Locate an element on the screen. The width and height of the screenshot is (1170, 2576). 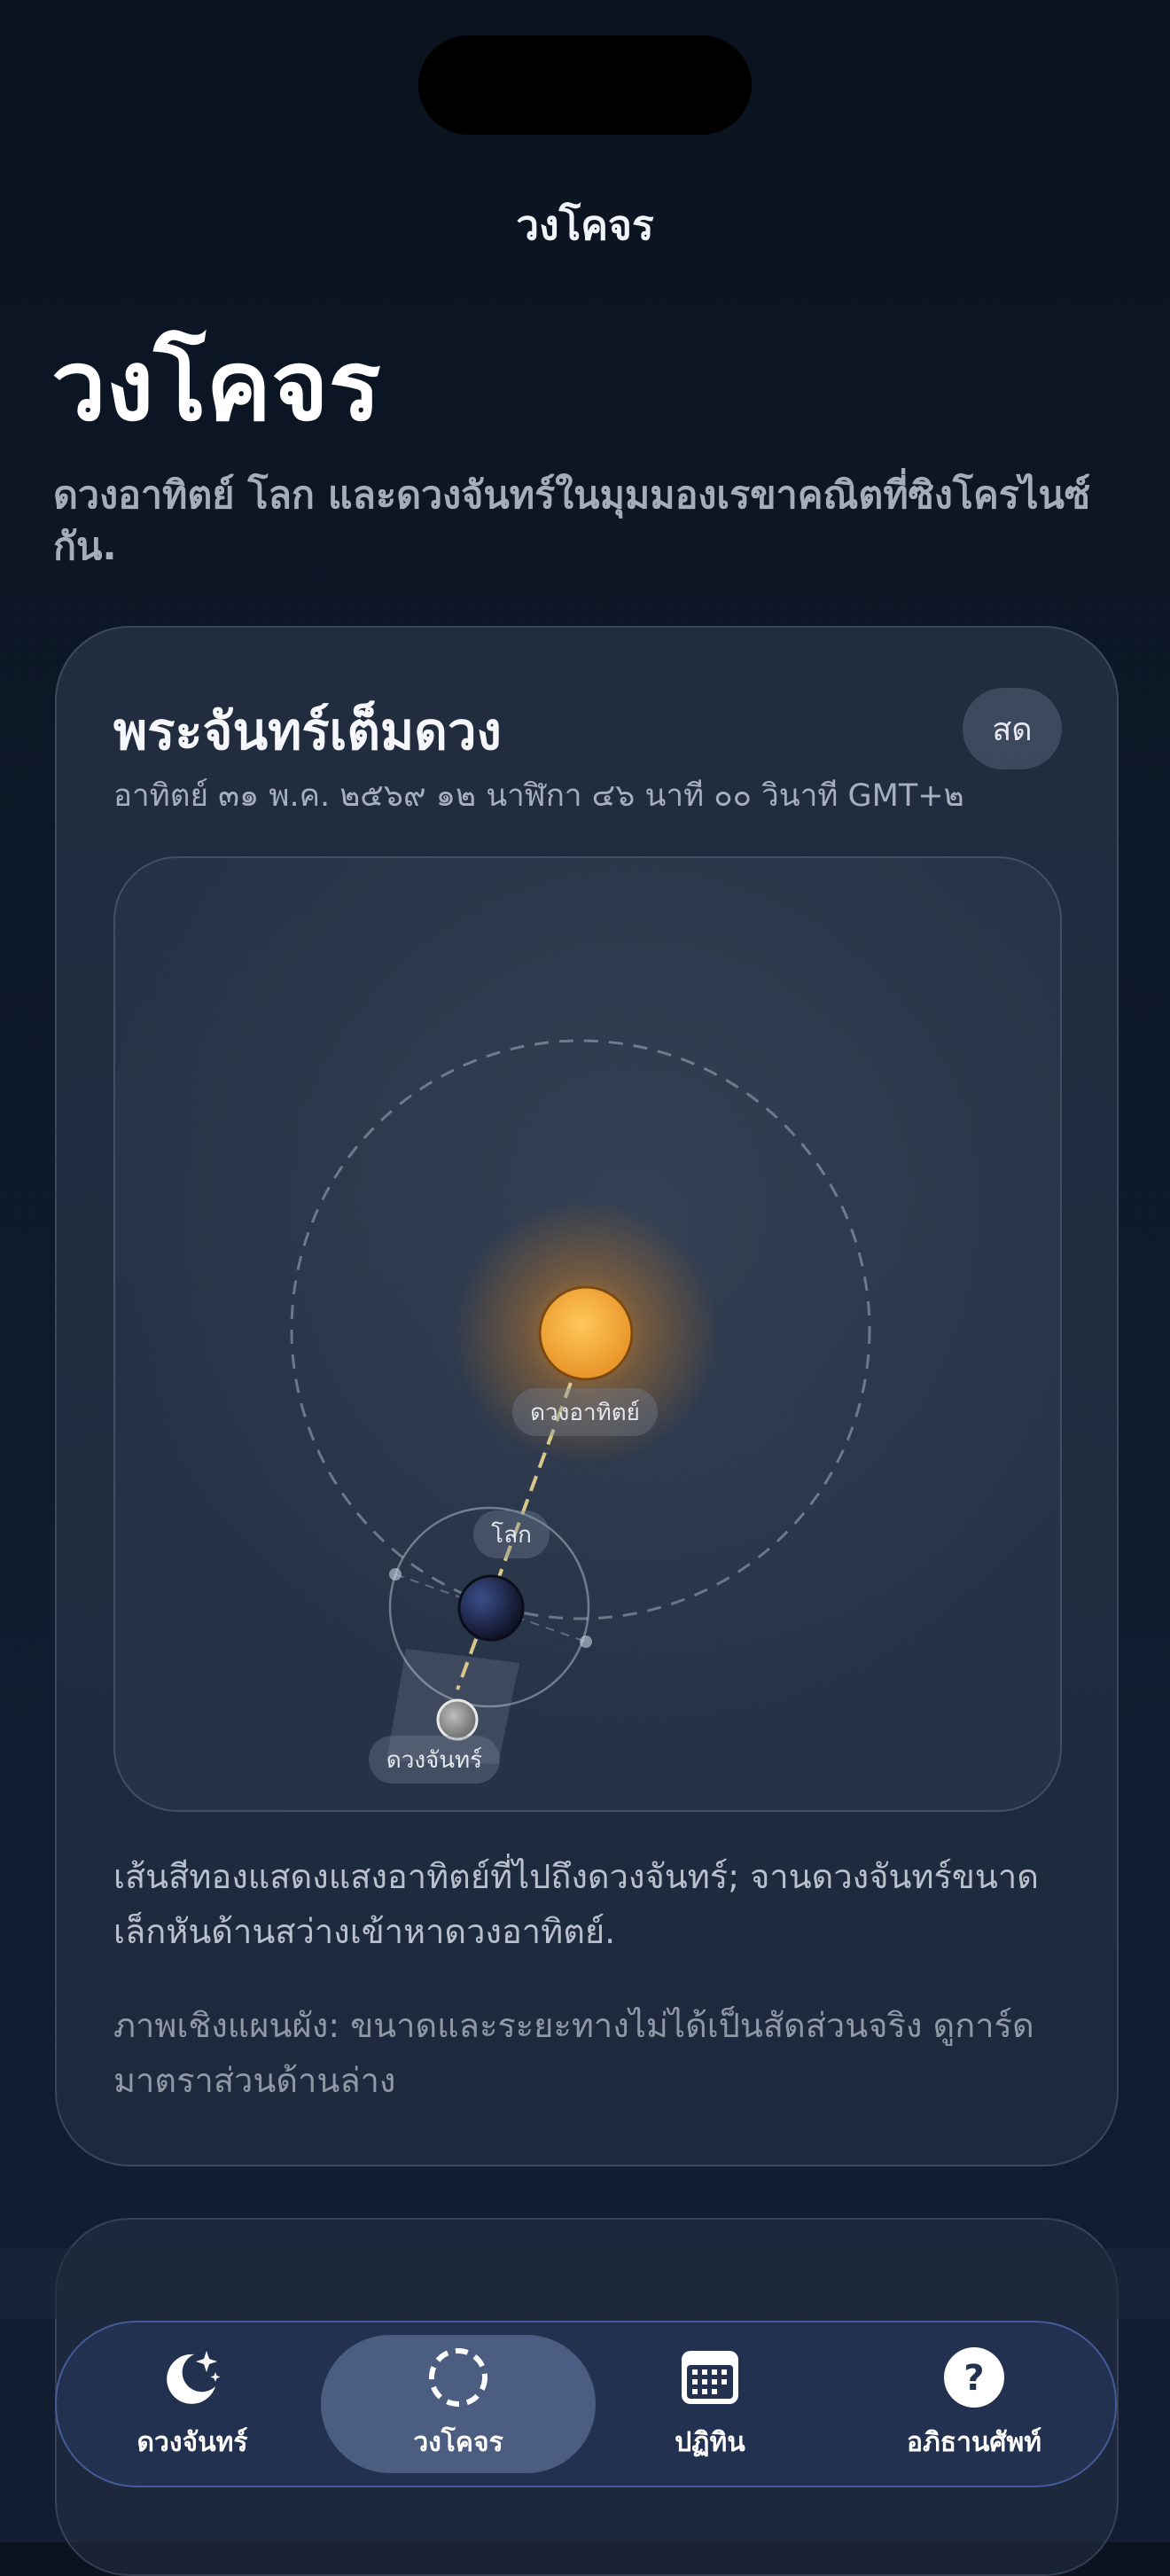
nav-title: วงโคจร is located at coordinates (585, 225).